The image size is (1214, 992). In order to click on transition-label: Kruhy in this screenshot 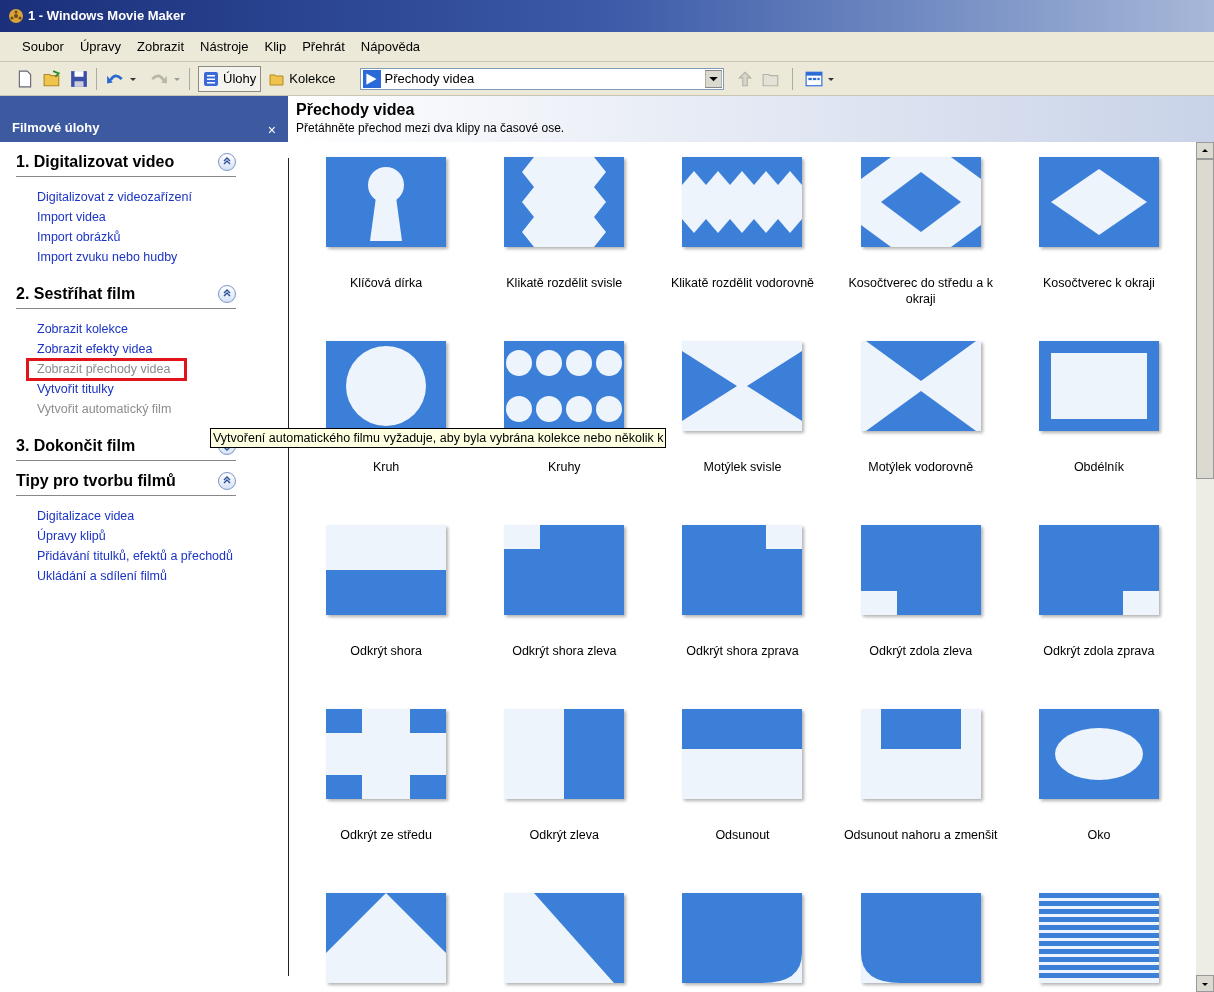, I will do `click(564, 467)`.